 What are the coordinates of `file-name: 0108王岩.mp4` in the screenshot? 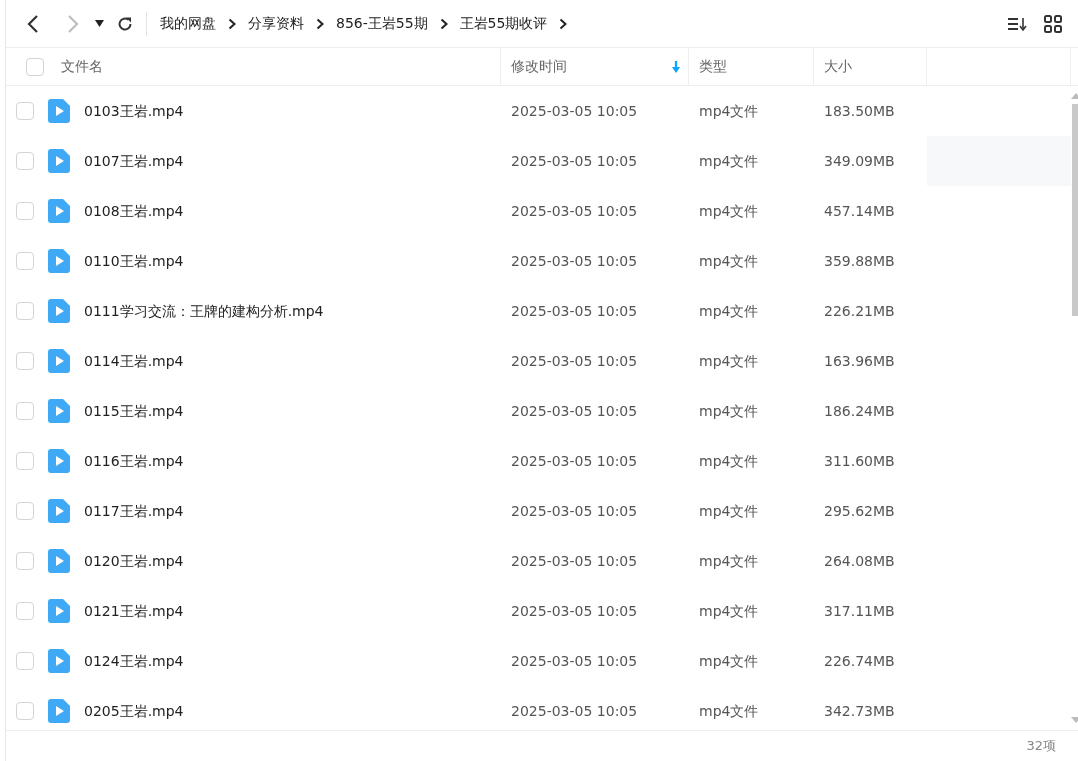 It's located at (134, 211).